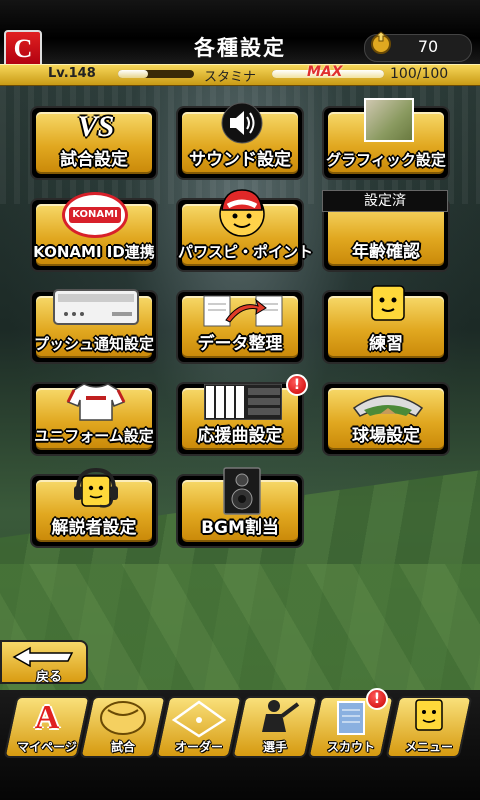 The height and width of the screenshot is (800, 480). What do you see at coordinates (72, 73) in the screenshot?
I see `level-label: Lv.148` at bounding box center [72, 73].